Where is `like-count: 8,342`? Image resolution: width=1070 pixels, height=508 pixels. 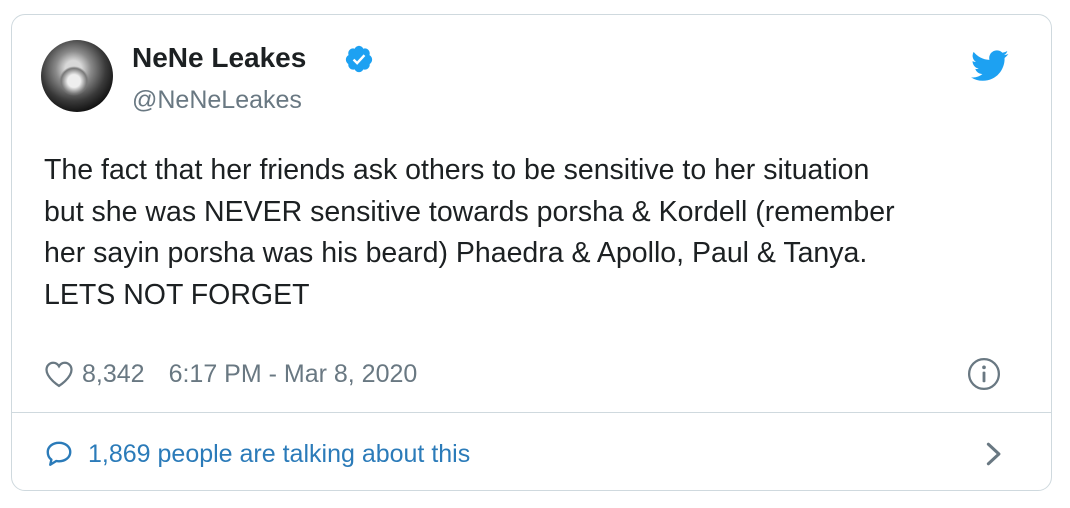
like-count: 8,342 is located at coordinates (113, 374).